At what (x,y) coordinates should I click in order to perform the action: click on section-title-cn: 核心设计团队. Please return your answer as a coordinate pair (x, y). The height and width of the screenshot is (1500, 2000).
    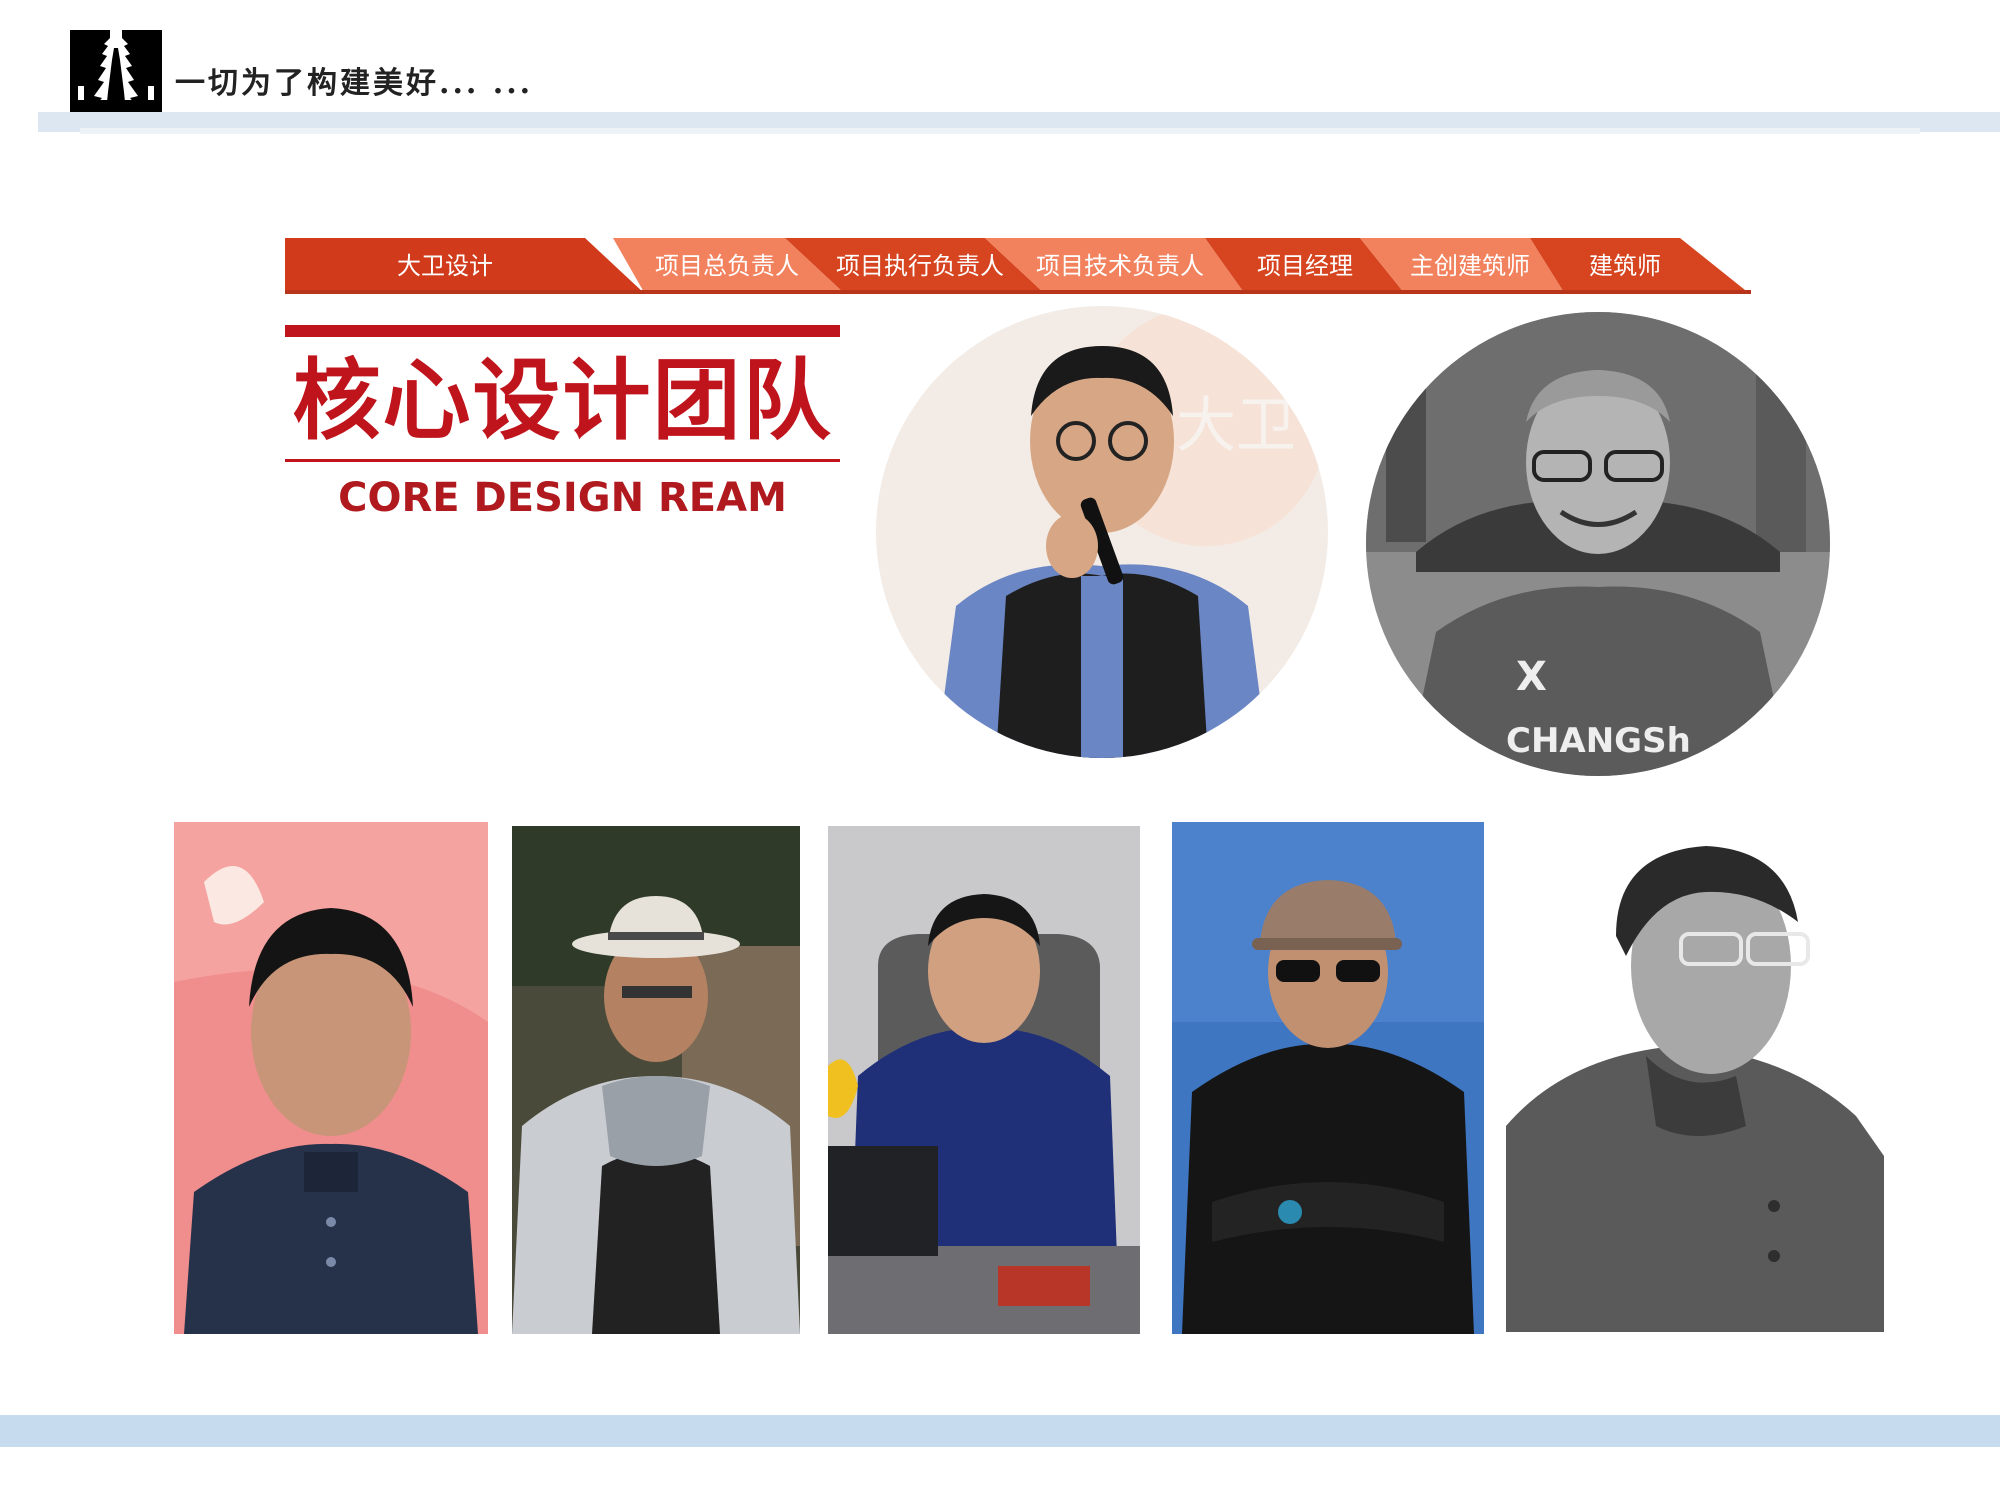
    Looking at the image, I should click on (562, 400).